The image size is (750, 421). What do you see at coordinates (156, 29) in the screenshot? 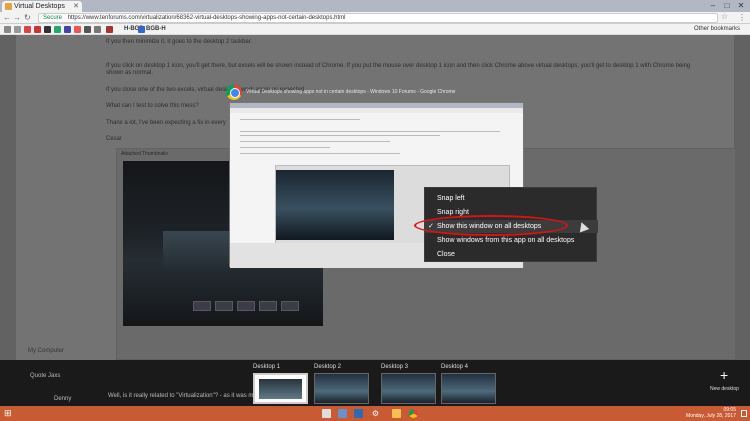
I see `bookmark-bgb-h: BGB-H` at bounding box center [156, 29].